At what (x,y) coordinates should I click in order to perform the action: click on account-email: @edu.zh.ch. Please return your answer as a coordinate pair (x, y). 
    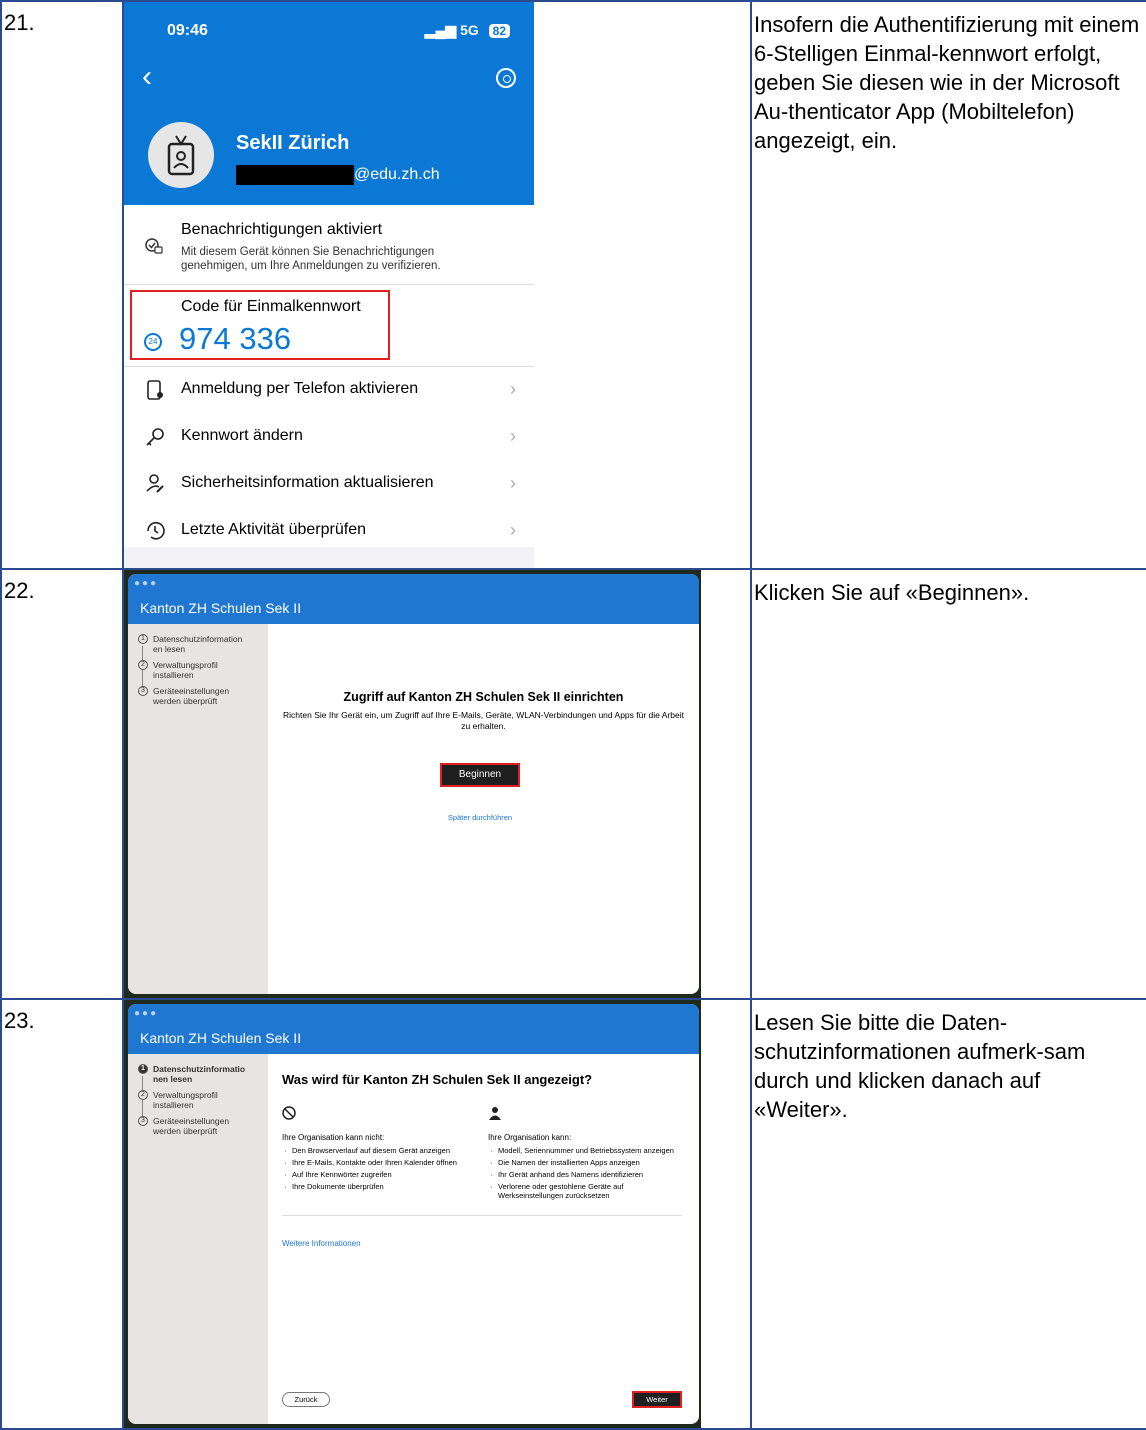
    Looking at the image, I should click on (338, 175).